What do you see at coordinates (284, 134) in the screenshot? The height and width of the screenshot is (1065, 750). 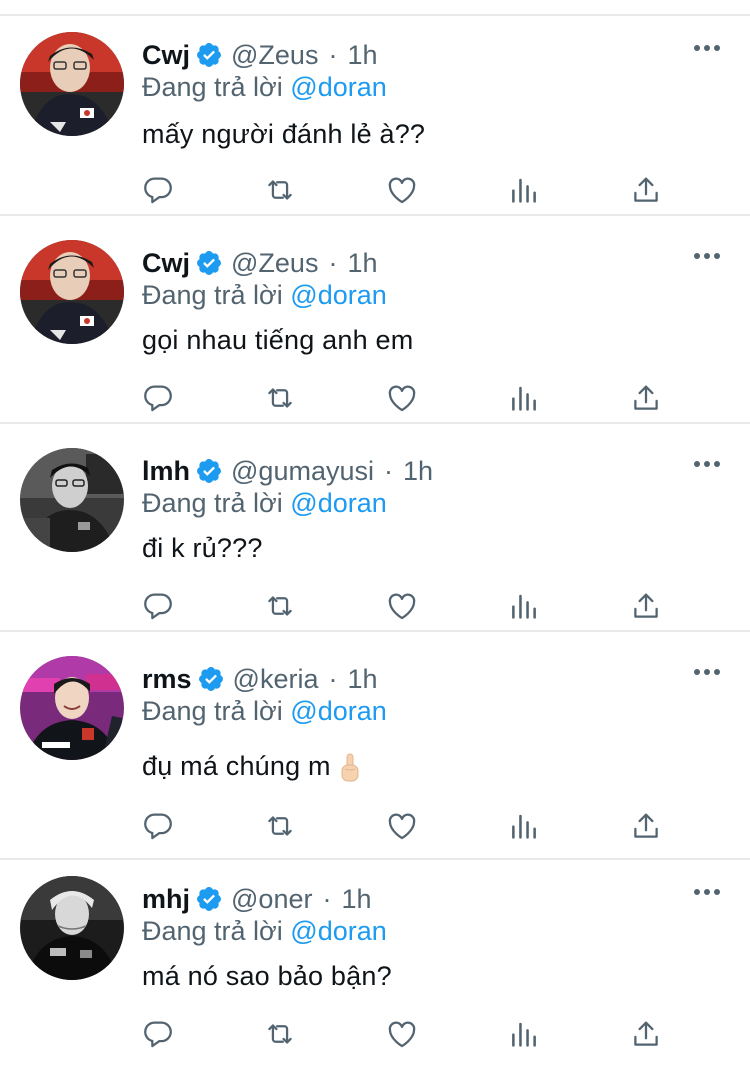 I see `tweet-text: mấy người đánh lẻ à??` at bounding box center [284, 134].